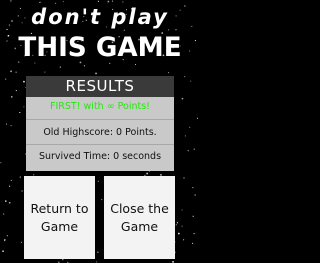  What do you see at coordinates (100, 86) in the screenshot?
I see `results-header: RESULTS` at bounding box center [100, 86].